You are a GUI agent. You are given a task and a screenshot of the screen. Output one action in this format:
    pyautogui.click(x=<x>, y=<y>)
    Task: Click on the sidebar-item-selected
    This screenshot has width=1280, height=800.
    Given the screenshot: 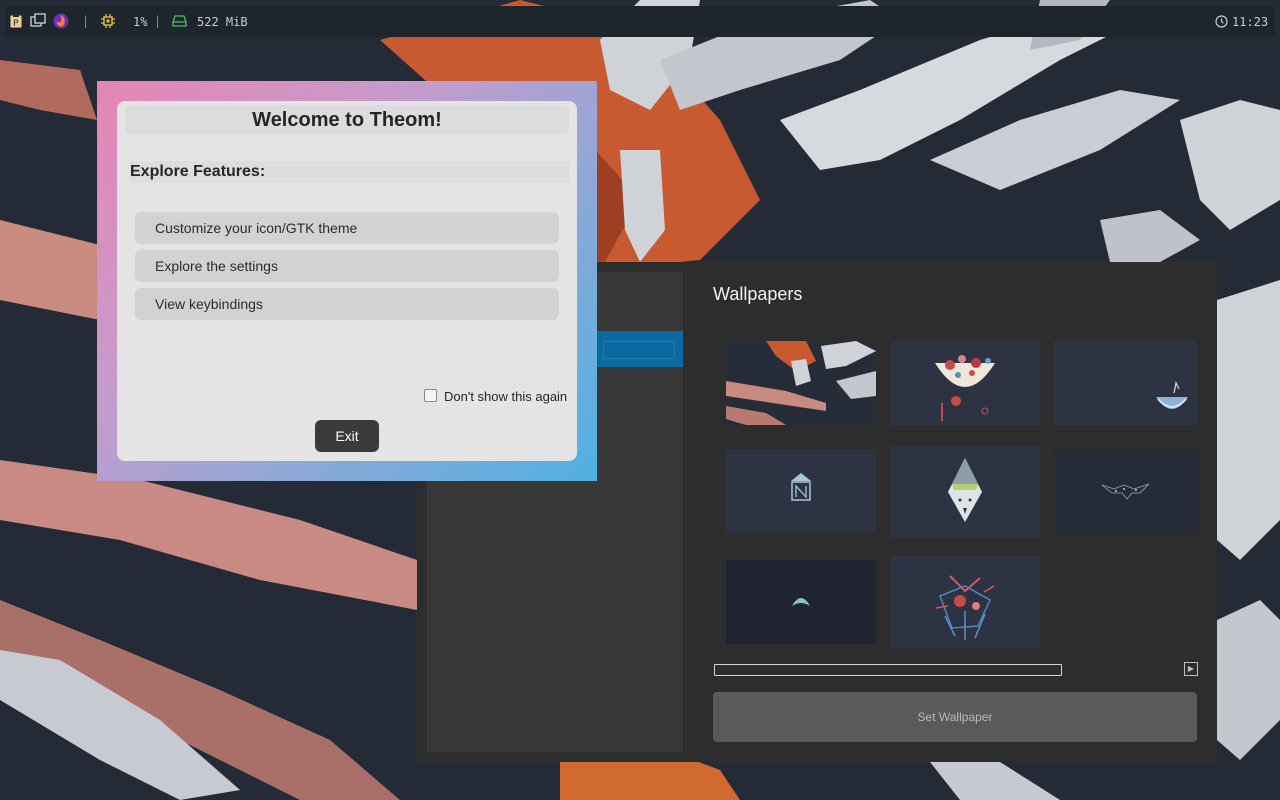 What is the action you would take?
    pyautogui.click(x=640, y=349)
    